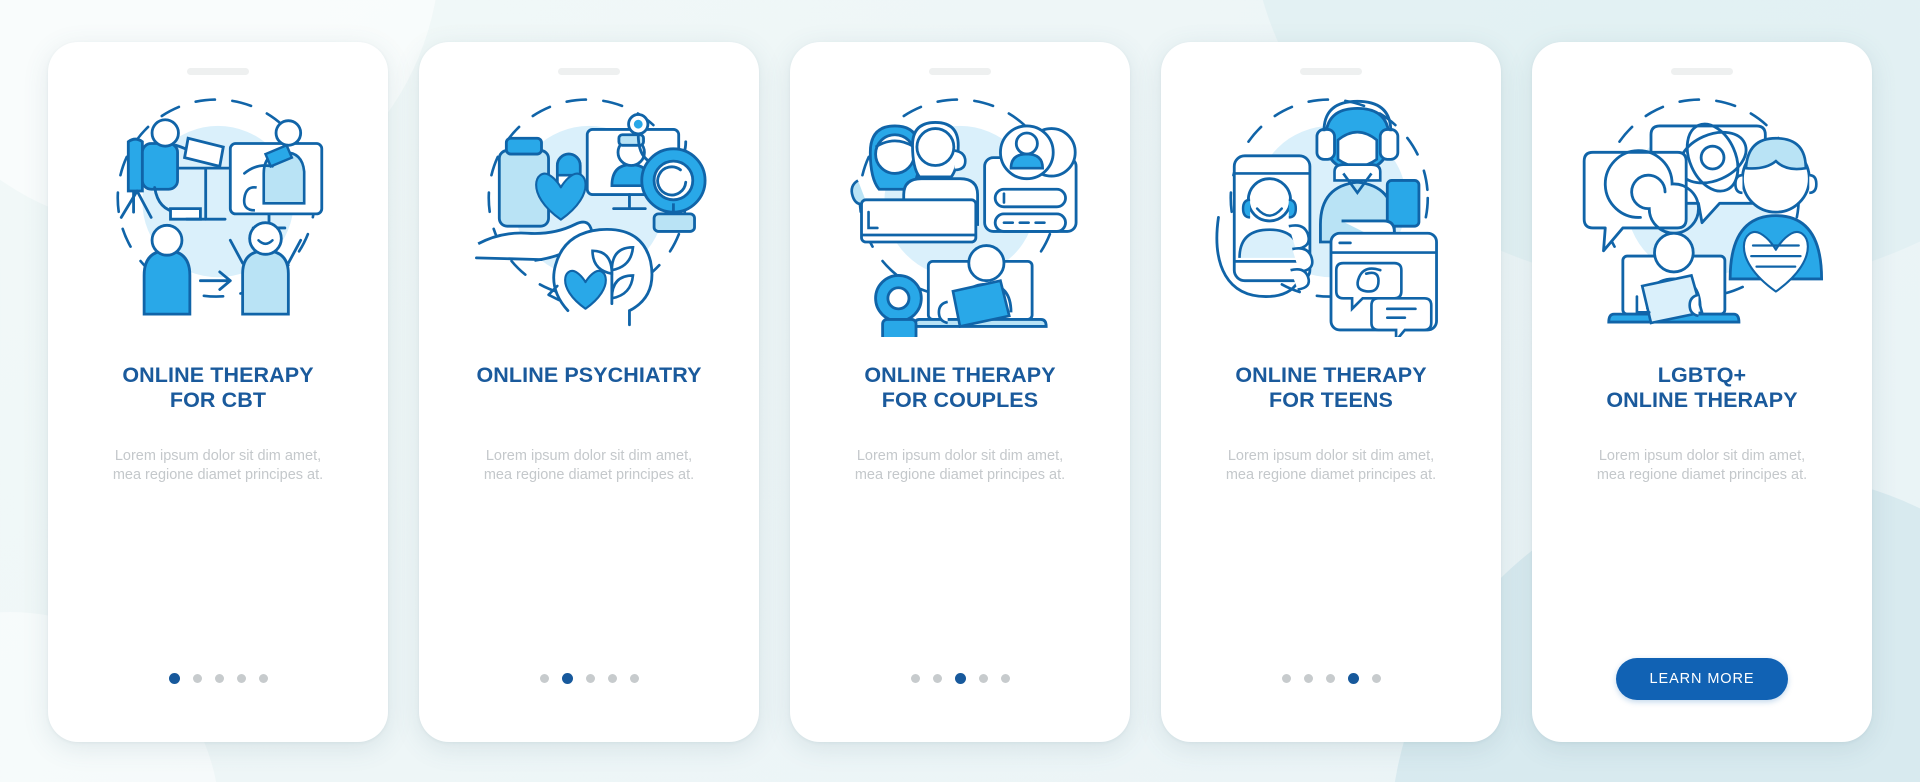 Image resolution: width=1920 pixels, height=782 pixels. Describe the element at coordinates (218, 400) in the screenshot. I see `card-title-line-2: FOR CBT` at that location.